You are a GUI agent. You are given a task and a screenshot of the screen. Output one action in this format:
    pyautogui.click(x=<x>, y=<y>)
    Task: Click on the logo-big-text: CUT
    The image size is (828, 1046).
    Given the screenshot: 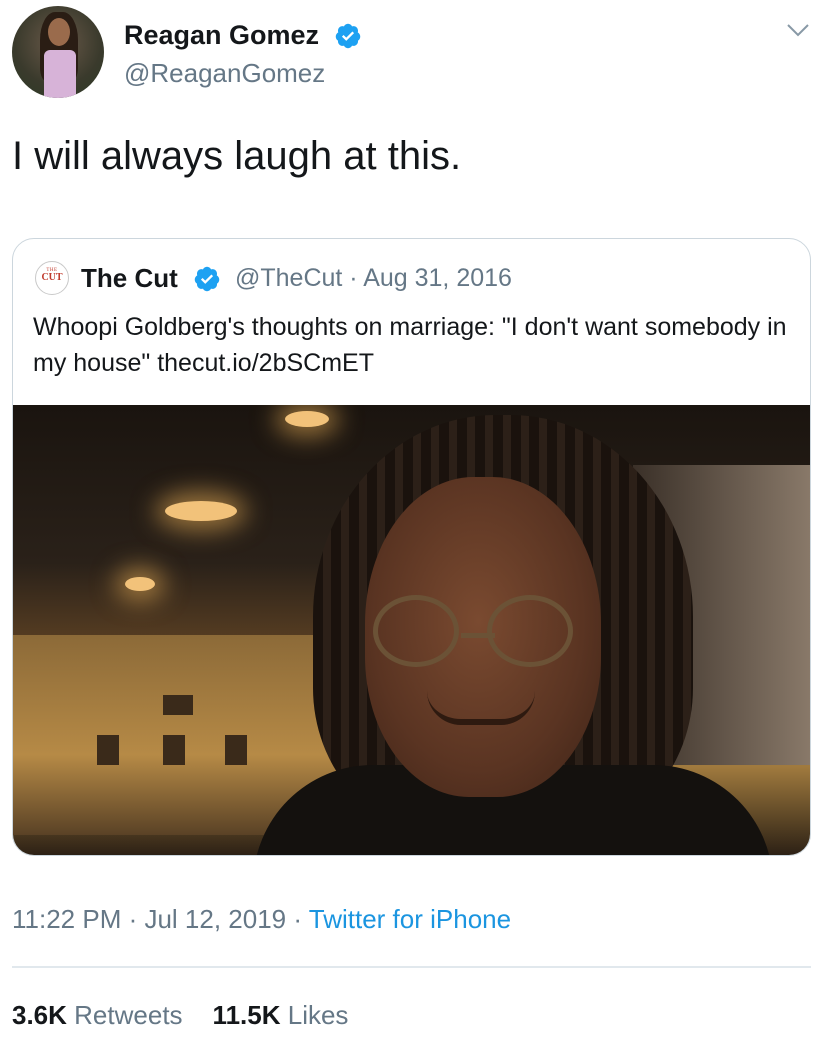 What is the action you would take?
    pyautogui.click(x=52, y=277)
    